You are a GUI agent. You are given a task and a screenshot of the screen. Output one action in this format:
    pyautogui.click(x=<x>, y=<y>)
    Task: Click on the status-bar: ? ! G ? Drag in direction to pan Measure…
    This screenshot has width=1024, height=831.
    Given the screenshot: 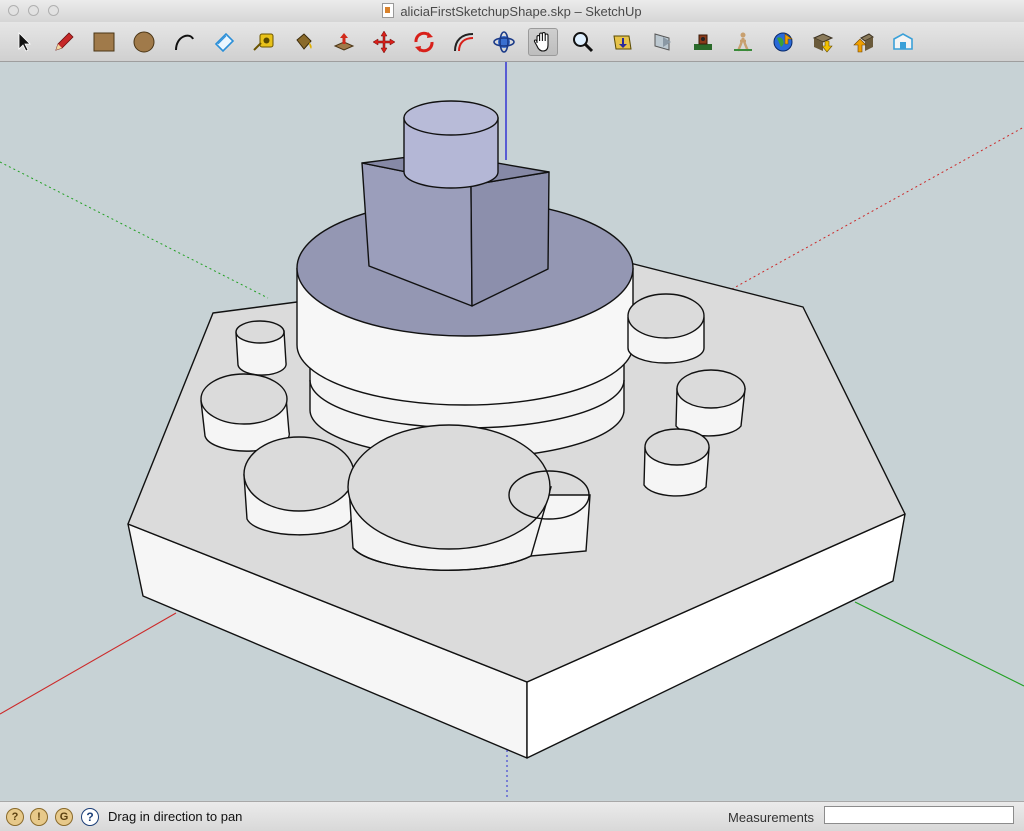 What is the action you would take?
    pyautogui.click(x=512, y=816)
    